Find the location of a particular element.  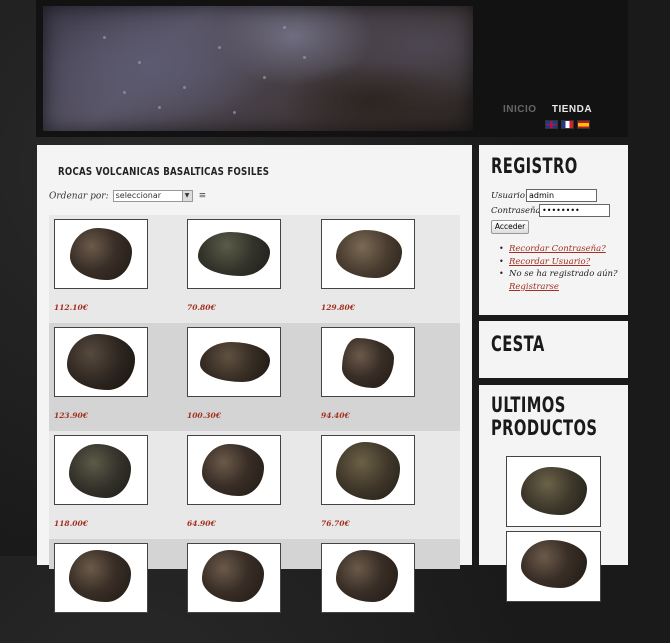

language-flags is located at coordinates (569, 123).